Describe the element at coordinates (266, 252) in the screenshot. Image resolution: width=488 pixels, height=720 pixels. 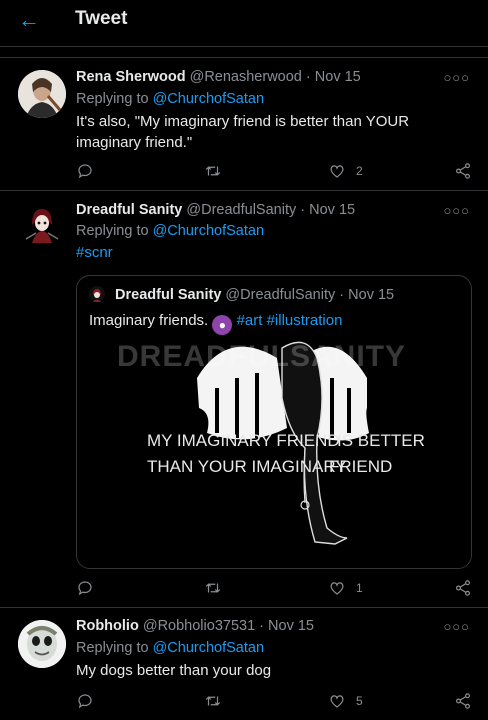
I see `hashtag-link: #scnr` at that location.